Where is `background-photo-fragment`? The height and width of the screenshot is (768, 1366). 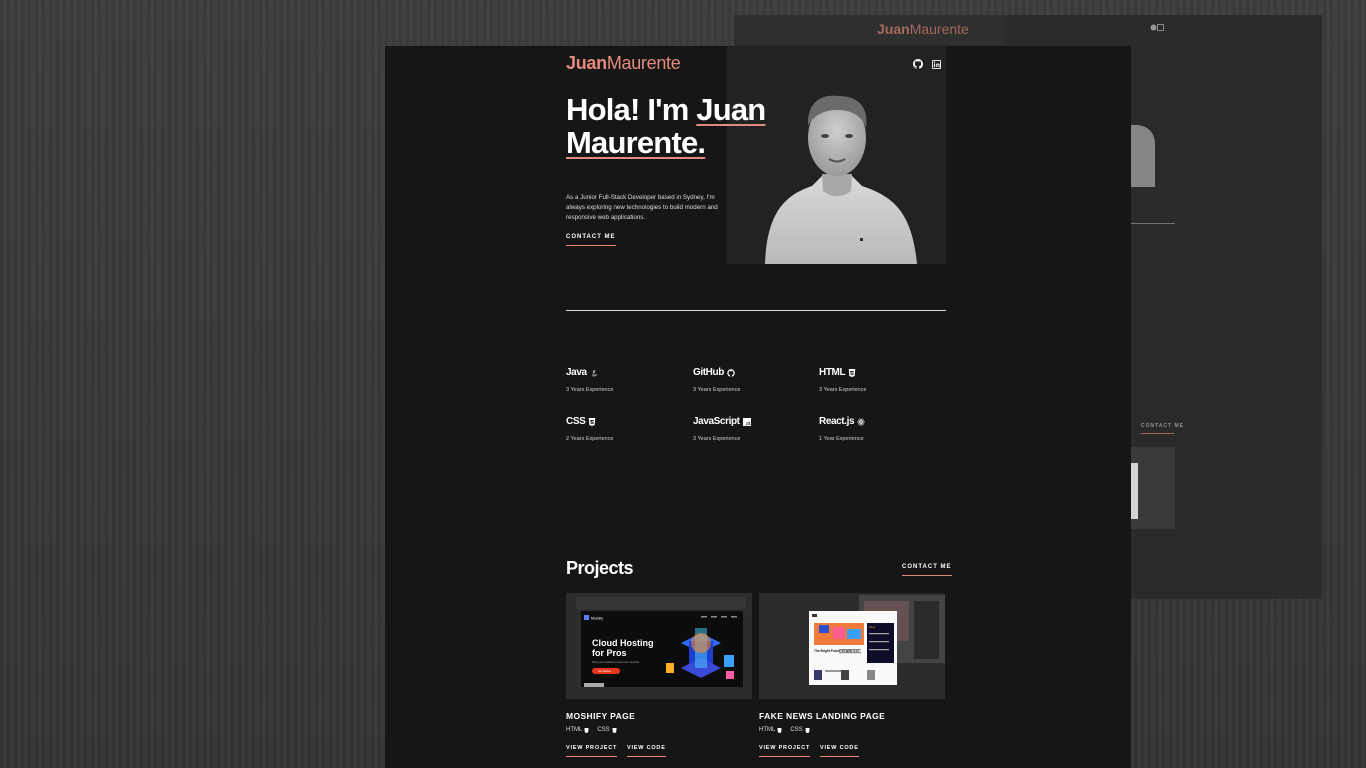 background-photo-fragment is located at coordinates (1142, 156).